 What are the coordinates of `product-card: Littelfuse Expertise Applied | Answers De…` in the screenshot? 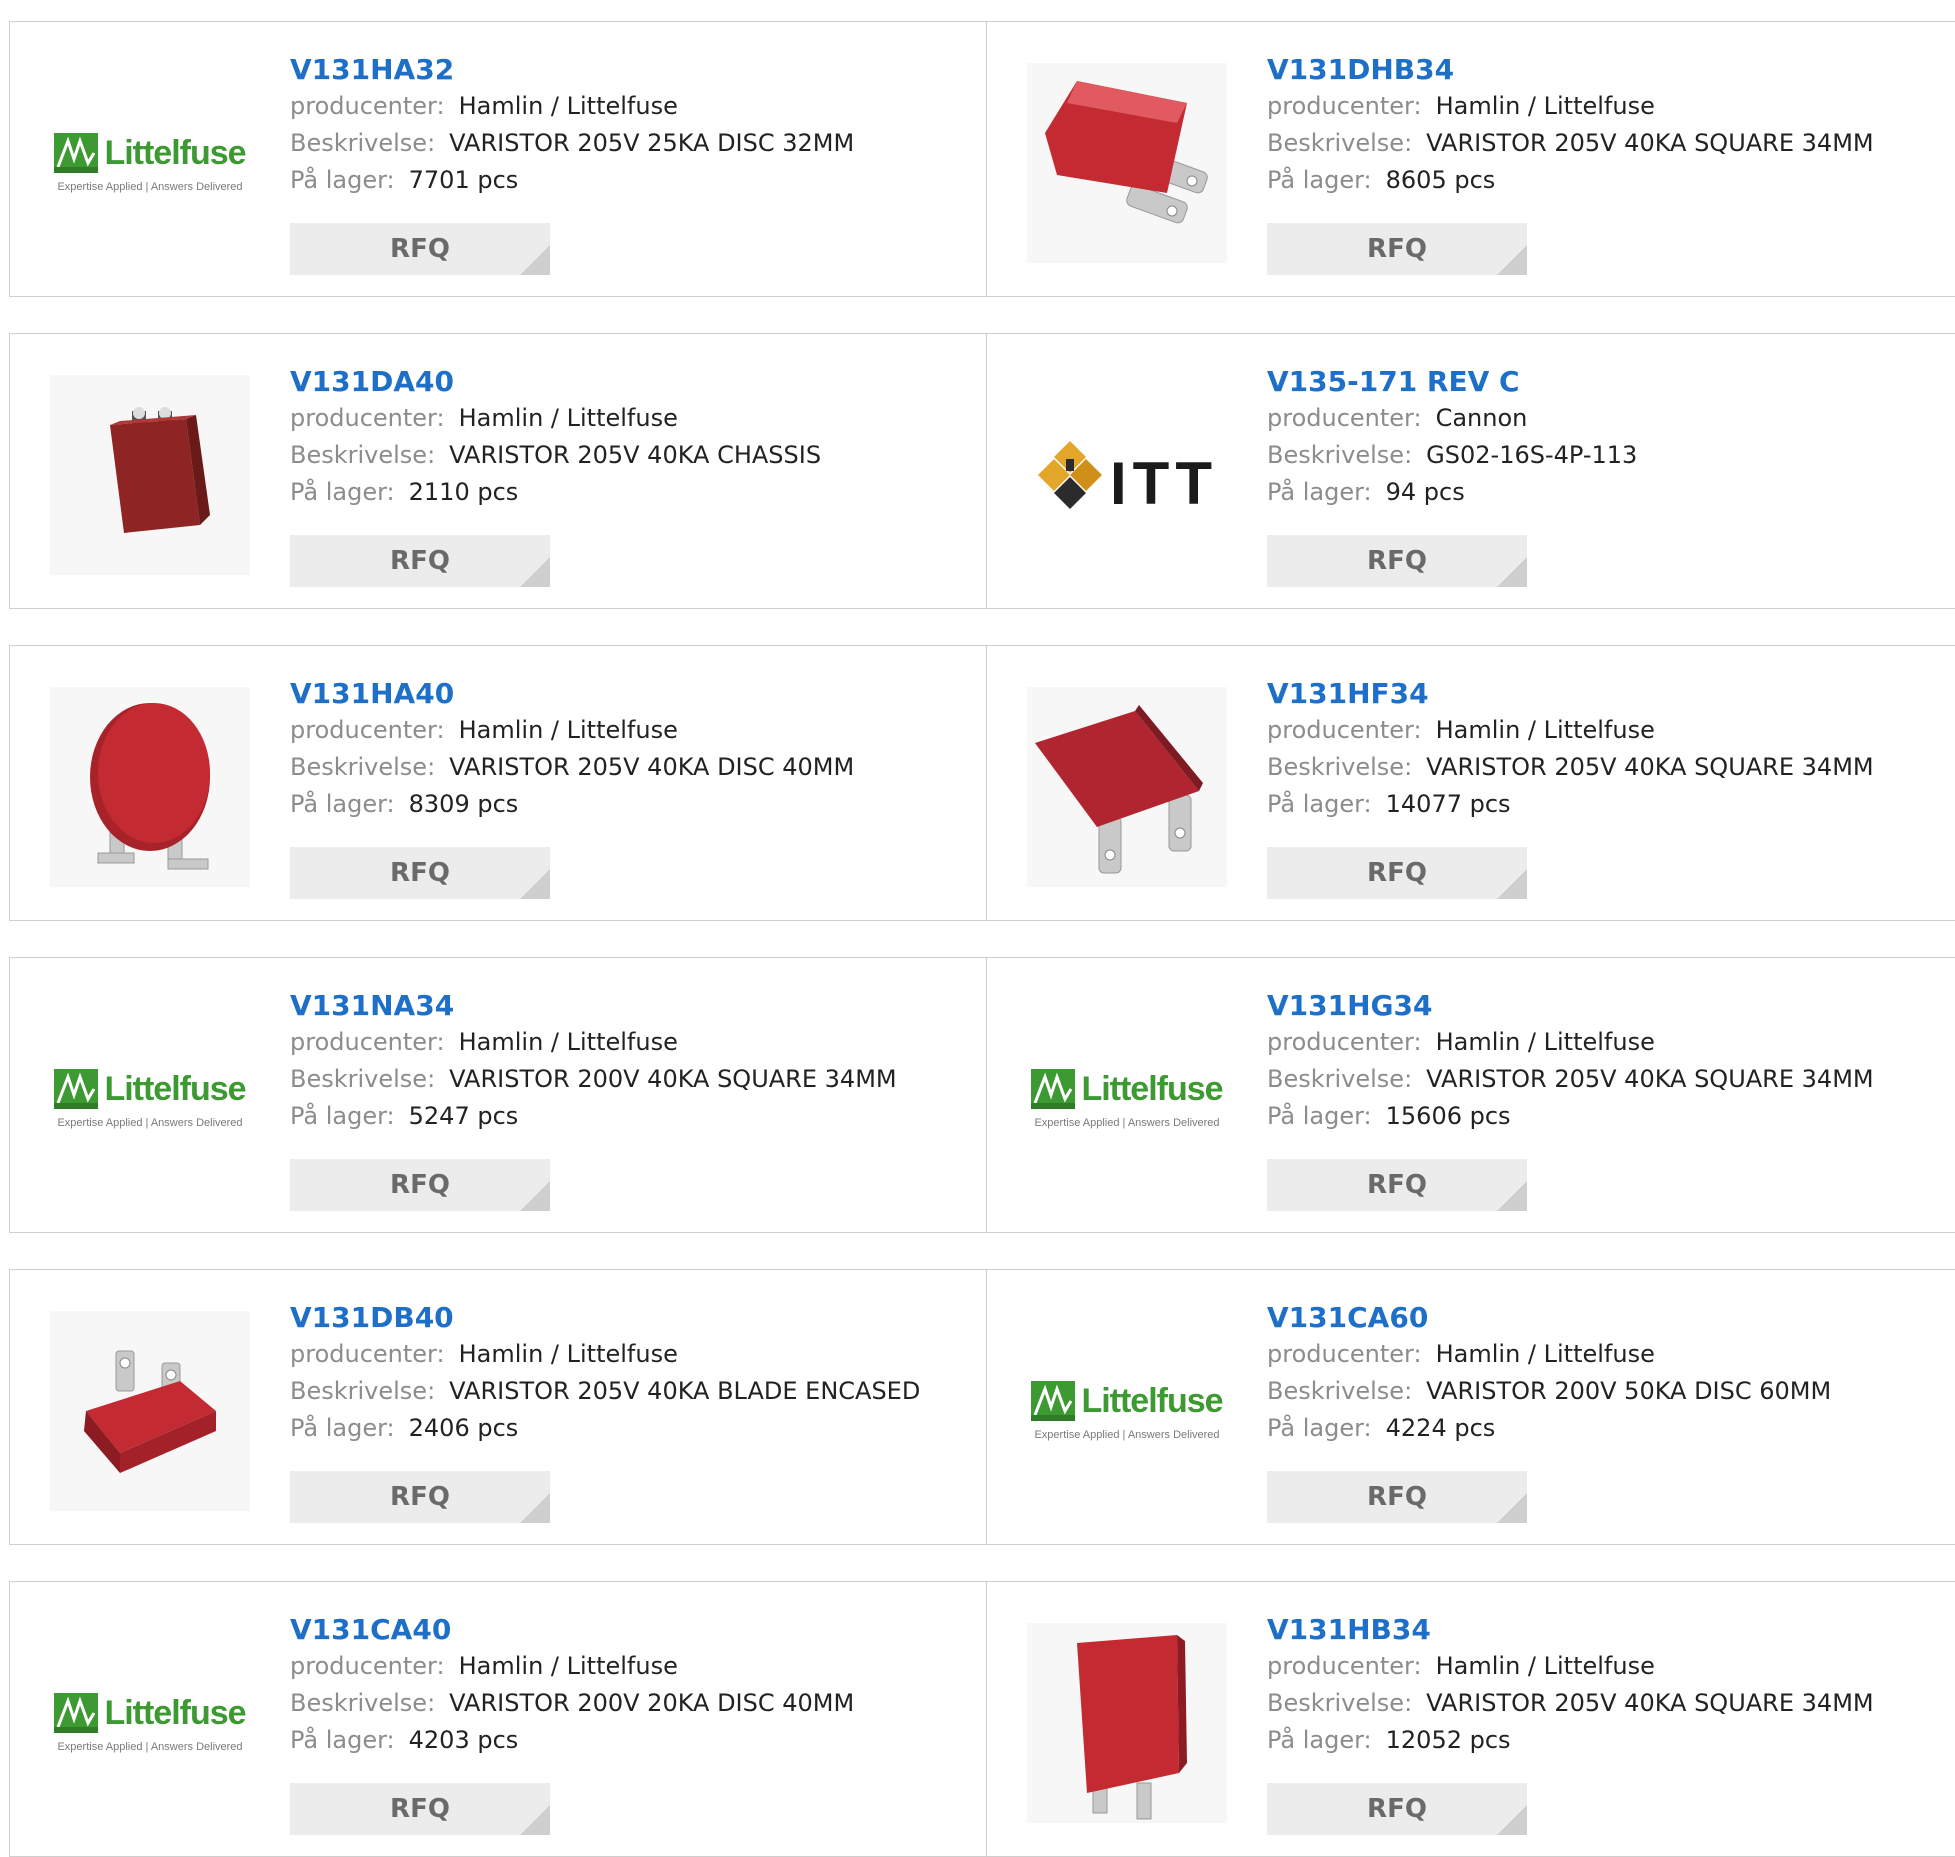 It's located at (498, 1095).